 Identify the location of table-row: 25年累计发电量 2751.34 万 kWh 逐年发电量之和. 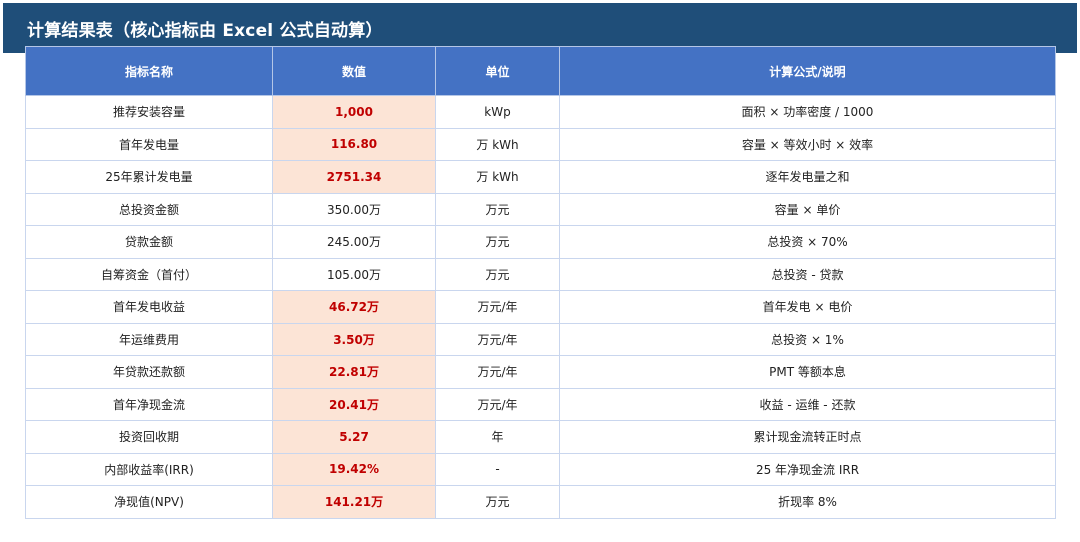
(540, 177).